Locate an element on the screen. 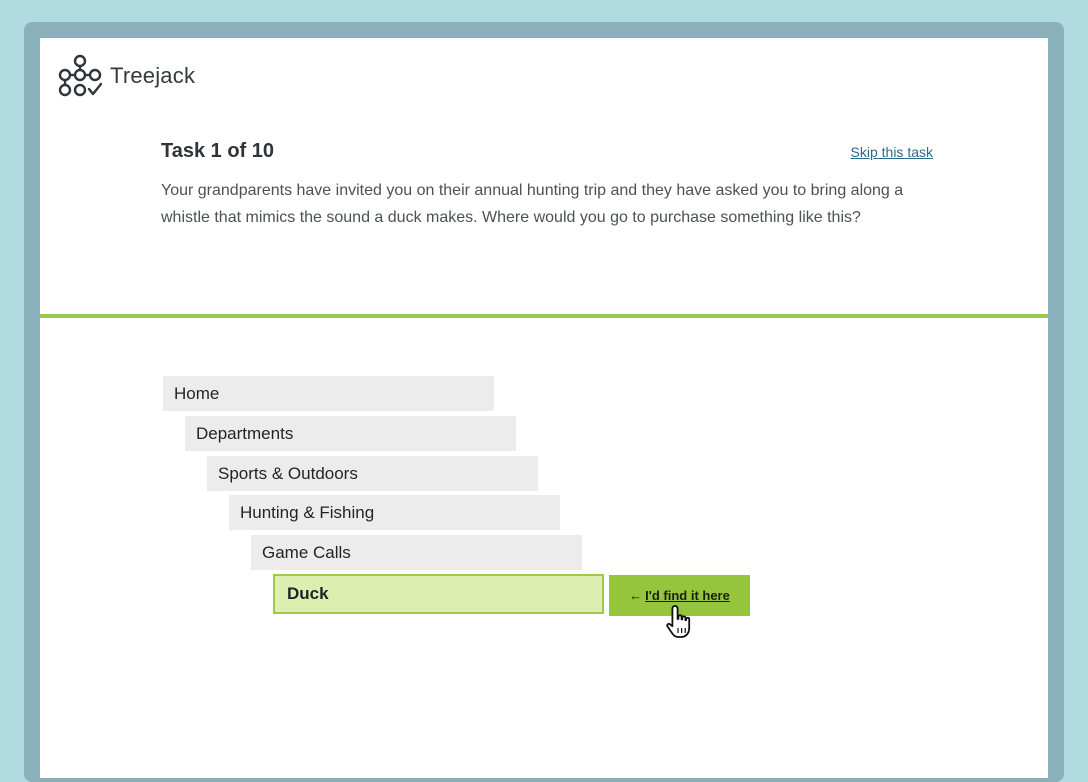  task-header: Task 1 of 10 Skip this task is located at coordinates (547, 151).